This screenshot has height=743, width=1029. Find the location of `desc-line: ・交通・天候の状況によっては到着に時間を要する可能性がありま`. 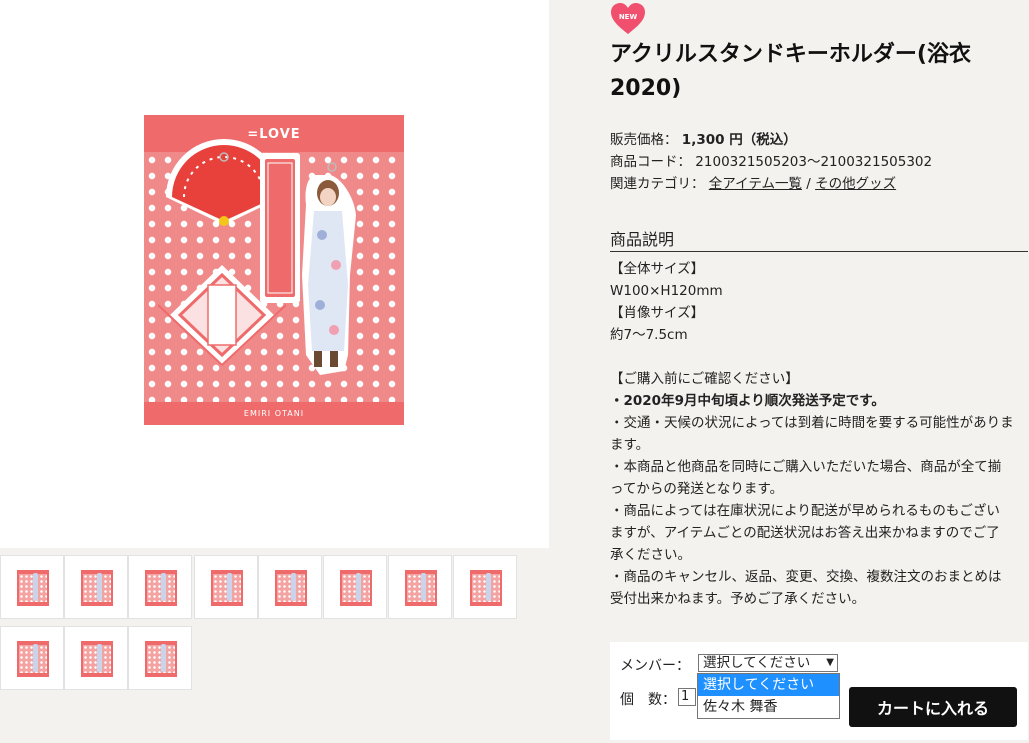

desc-line: ・交通・天候の状況によっては到着に時間を要する可能性がありま is located at coordinates (812, 423).